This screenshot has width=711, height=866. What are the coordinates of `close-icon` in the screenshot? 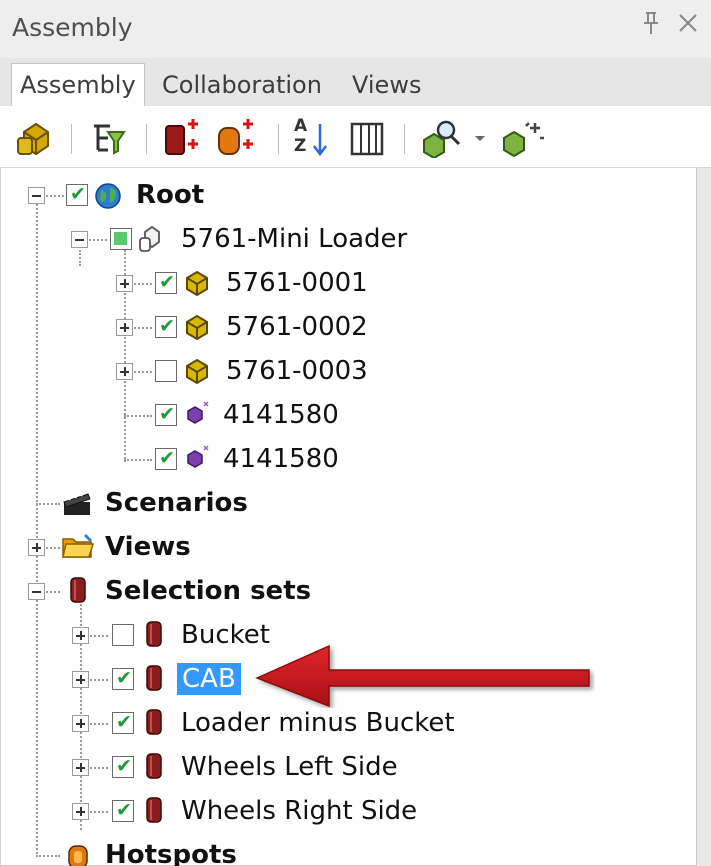 It's located at (688, 26).